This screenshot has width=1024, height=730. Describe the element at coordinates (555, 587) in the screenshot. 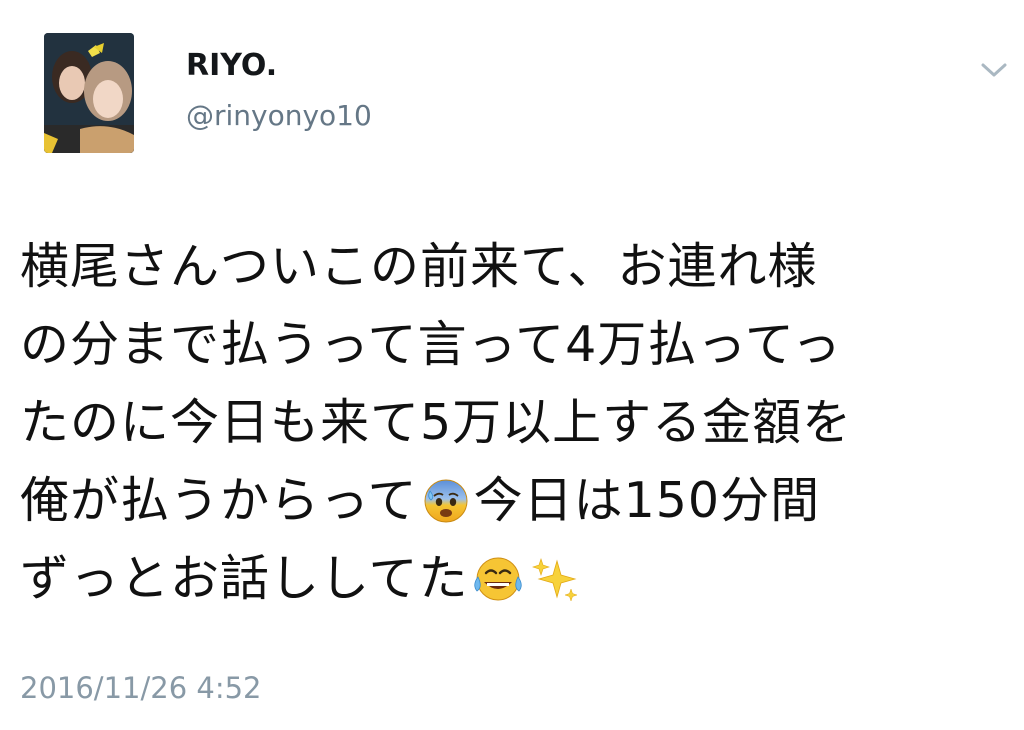

I see `sparkles-emoji` at that location.